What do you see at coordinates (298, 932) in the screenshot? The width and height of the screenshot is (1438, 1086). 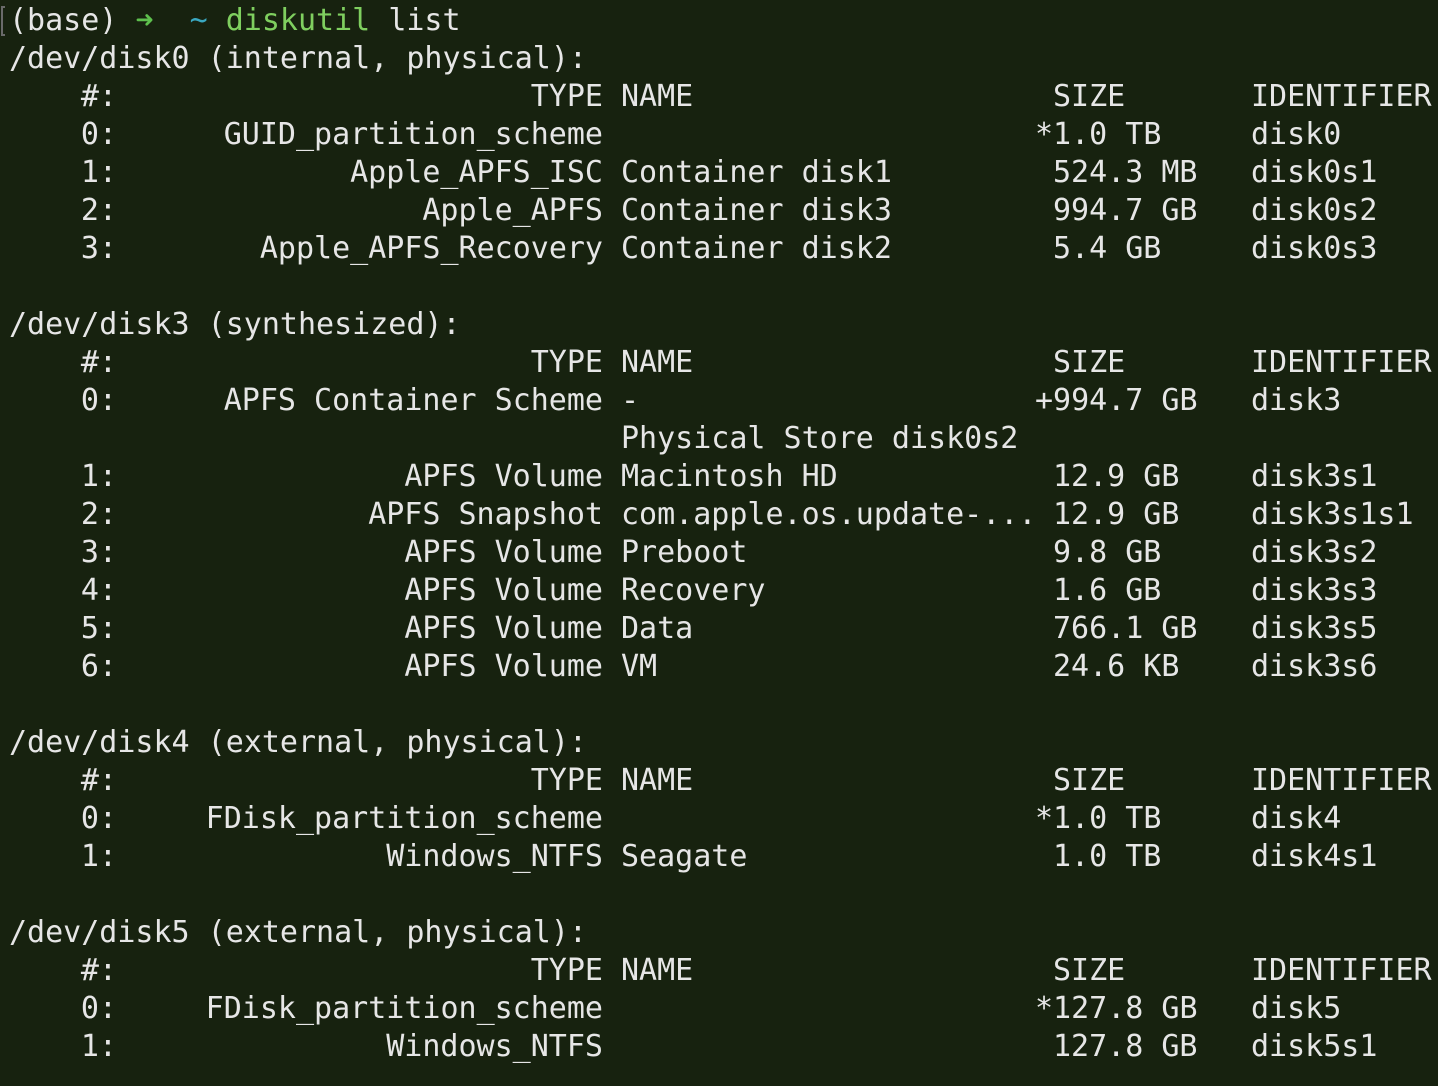 I see `disk-title: /dev/disk5 (external, physical):` at bounding box center [298, 932].